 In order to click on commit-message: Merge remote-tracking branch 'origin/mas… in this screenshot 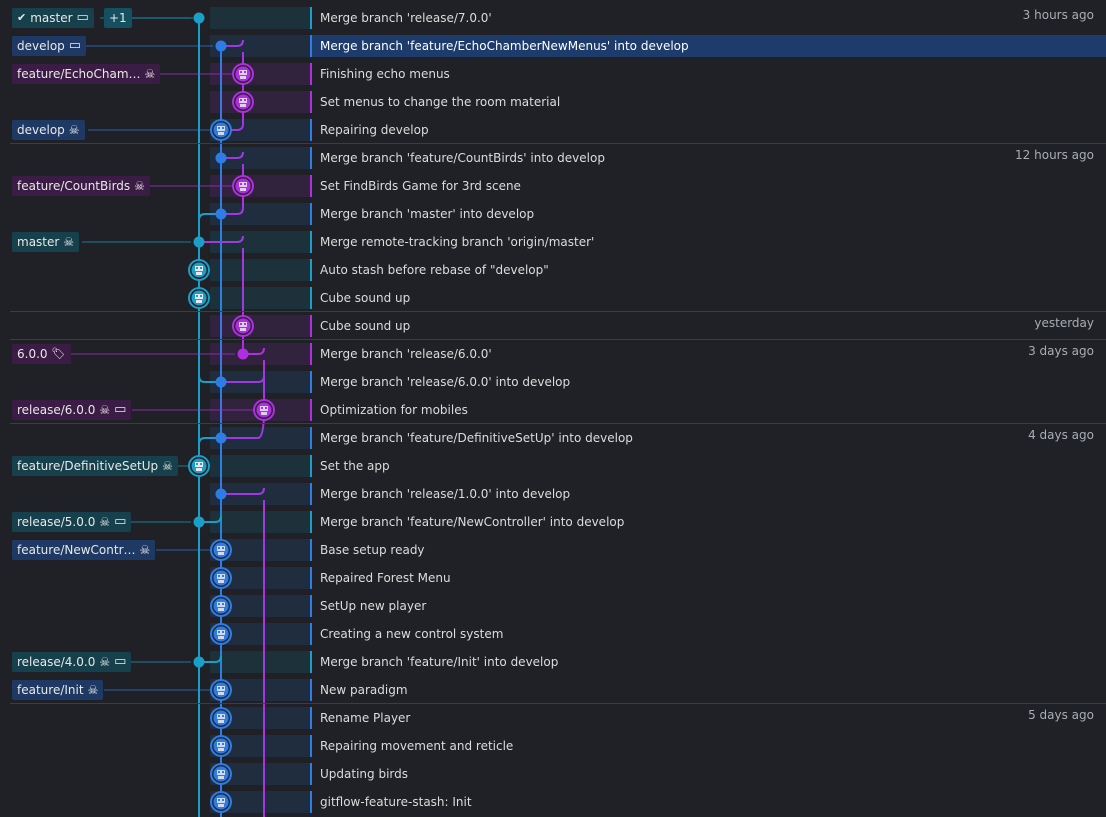, I will do `click(457, 242)`.